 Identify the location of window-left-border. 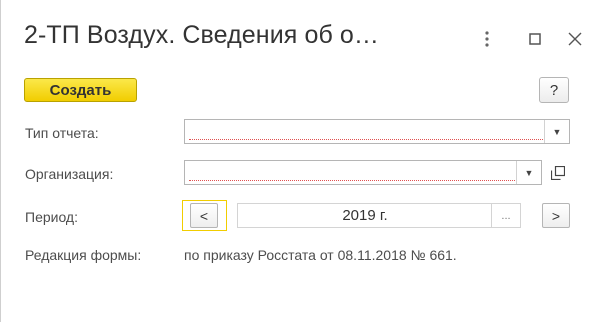
(0, 161).